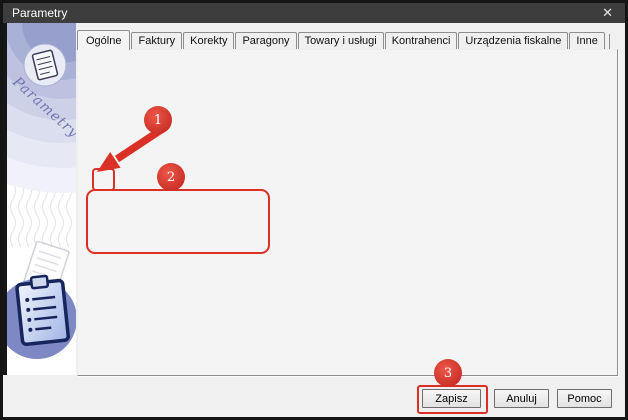 The image size is (628, 420). Describe the element at coordinates (40, 13) in the screenshot. I see `window-title: Parametry` at that location.